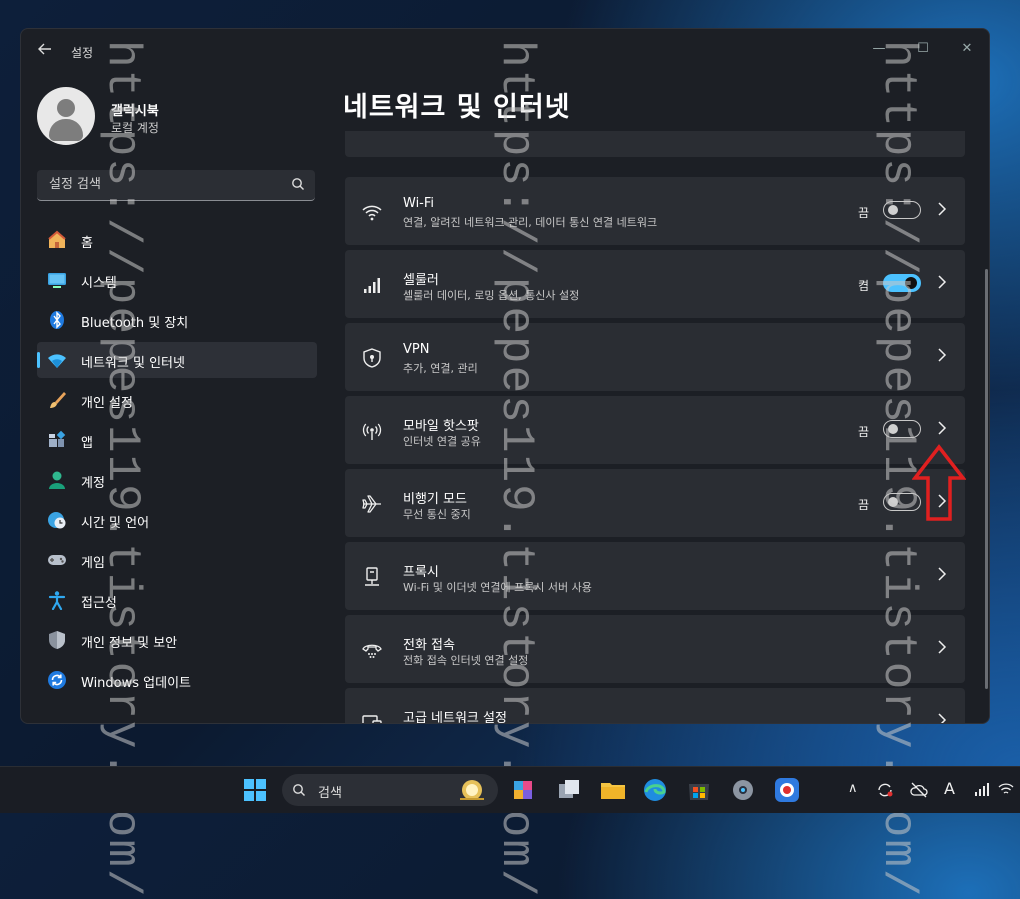 The image size is (1020, 899). I want to click on apps-icon, so click(57, 438).